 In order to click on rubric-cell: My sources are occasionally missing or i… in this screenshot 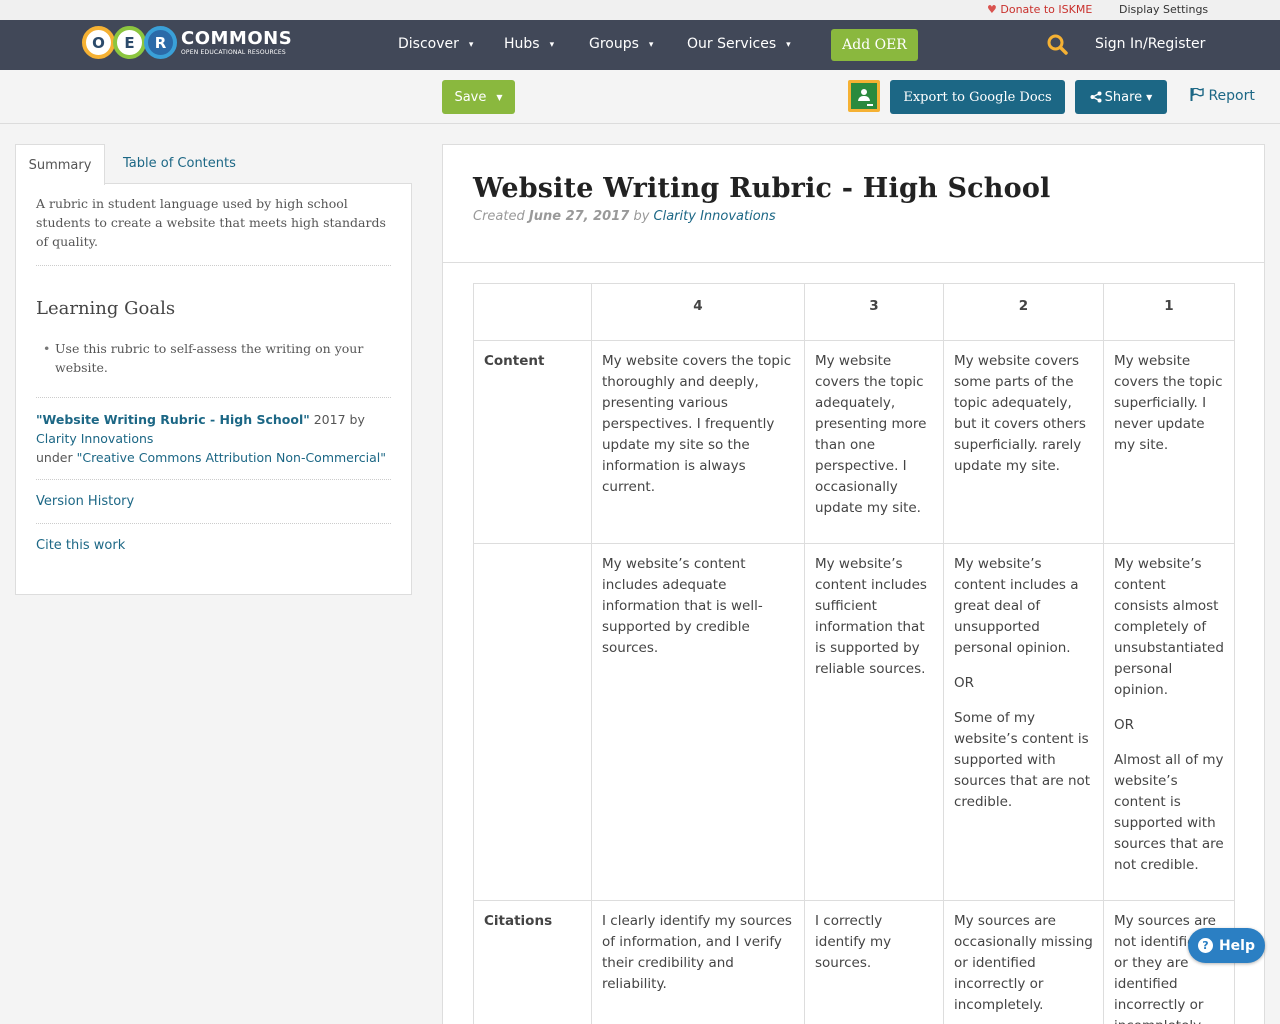, I will do `click(1023, 962)`.